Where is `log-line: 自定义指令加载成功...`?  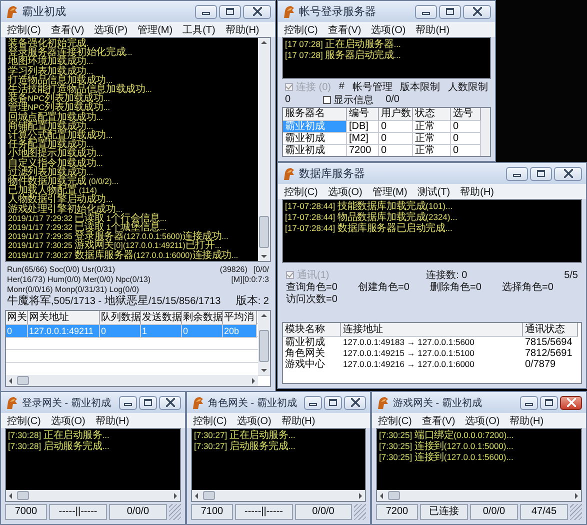
log-line: 自定义指令加载成功... is located at coordinates (55, 163).